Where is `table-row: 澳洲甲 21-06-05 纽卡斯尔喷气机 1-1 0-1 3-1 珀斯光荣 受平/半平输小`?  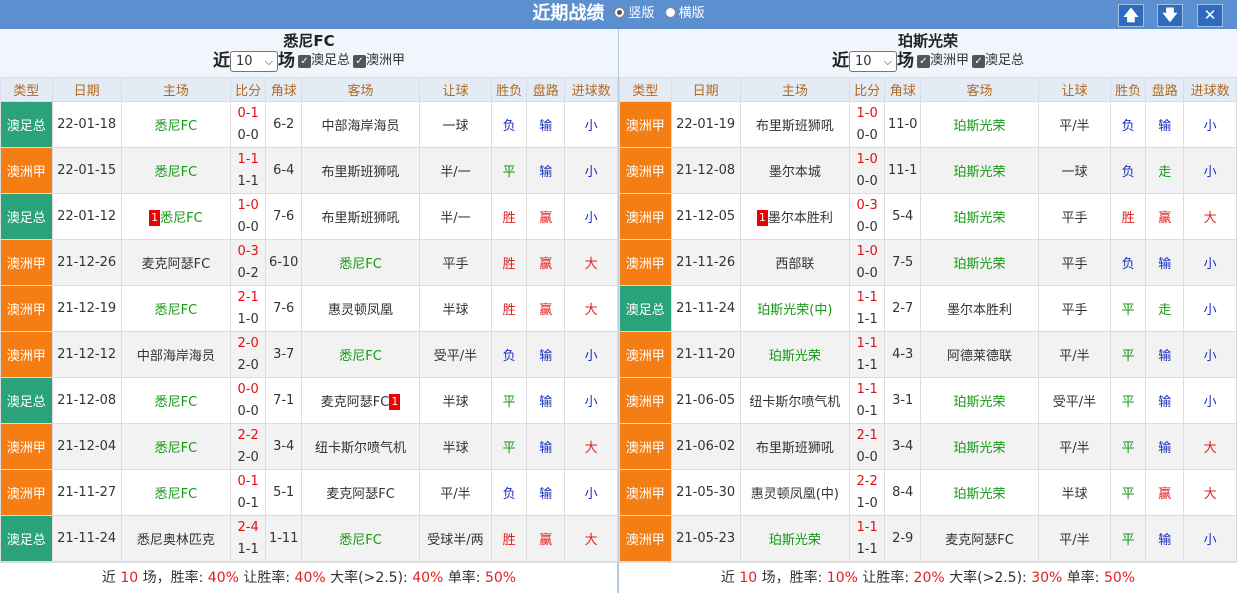
table-row: 澳洲甲 21-06-05 纽卡斯尔喷气机 1-1 0-1 3-1 珀斯光荣 受平/半平输小 is located at coordinates (928, 400).